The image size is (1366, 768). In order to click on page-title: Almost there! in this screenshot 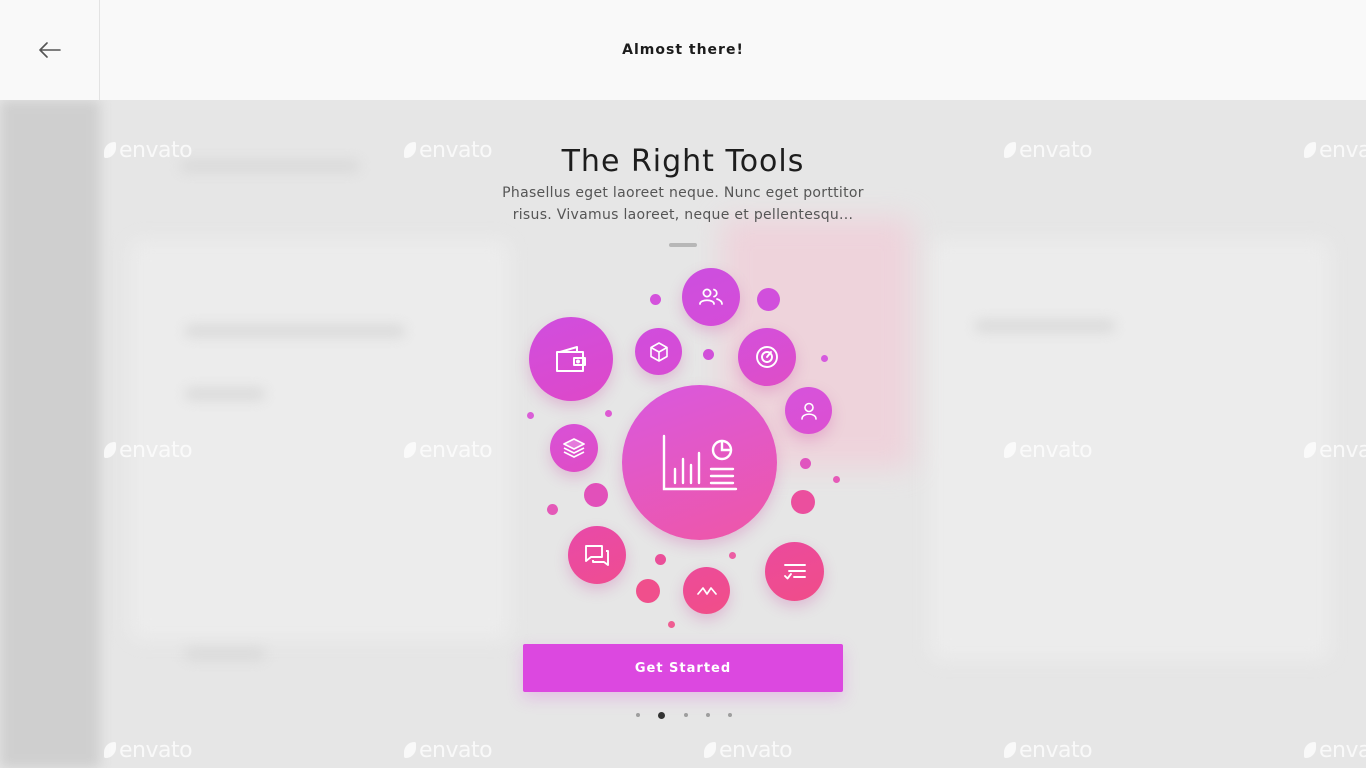, I will do `click(683, 50)`.